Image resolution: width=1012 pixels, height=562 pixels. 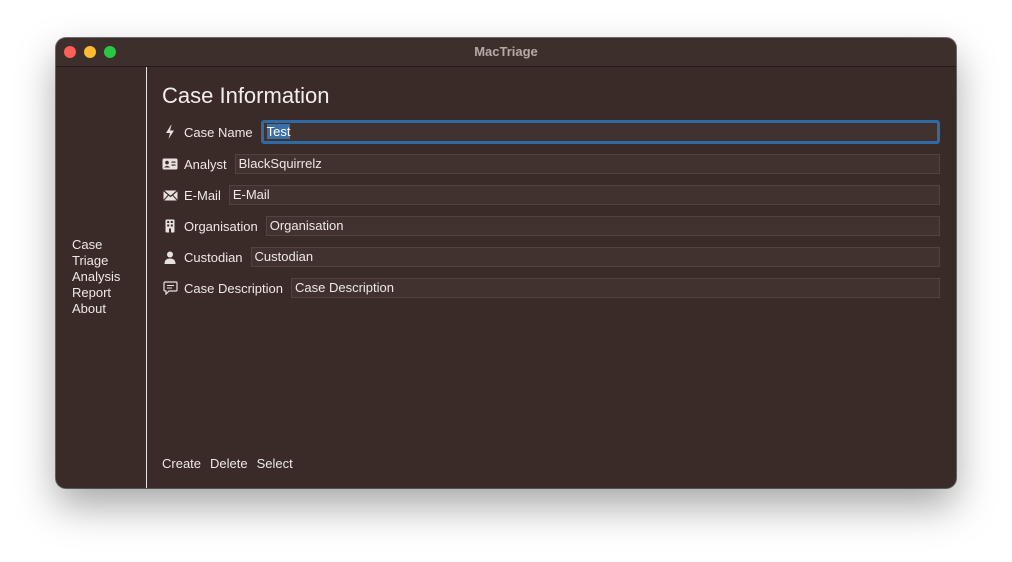 What do you see at coordinates (587, 164) in the screenshot?
I see `analyst-field: BlackSquirrelz` at bounding box center [587, 164].